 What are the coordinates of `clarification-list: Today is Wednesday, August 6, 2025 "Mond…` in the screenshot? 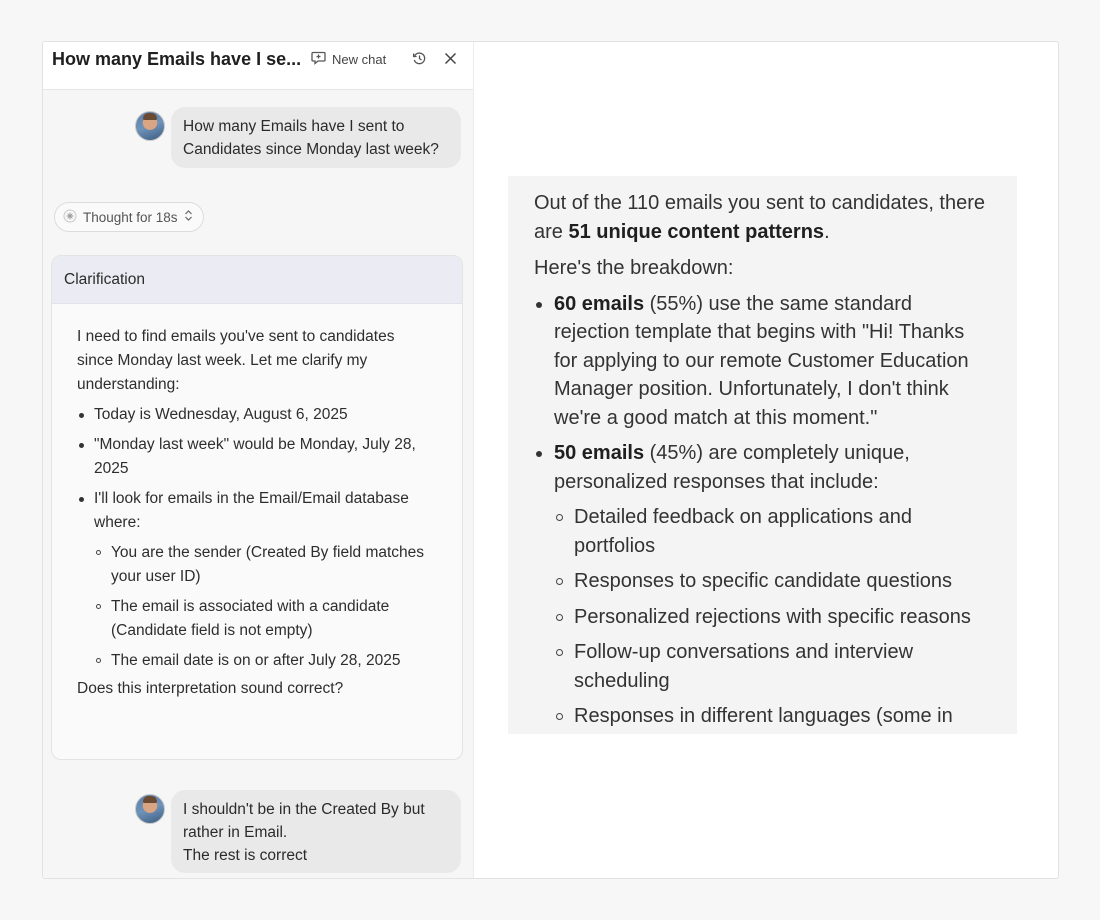 It's located at (254, 538).